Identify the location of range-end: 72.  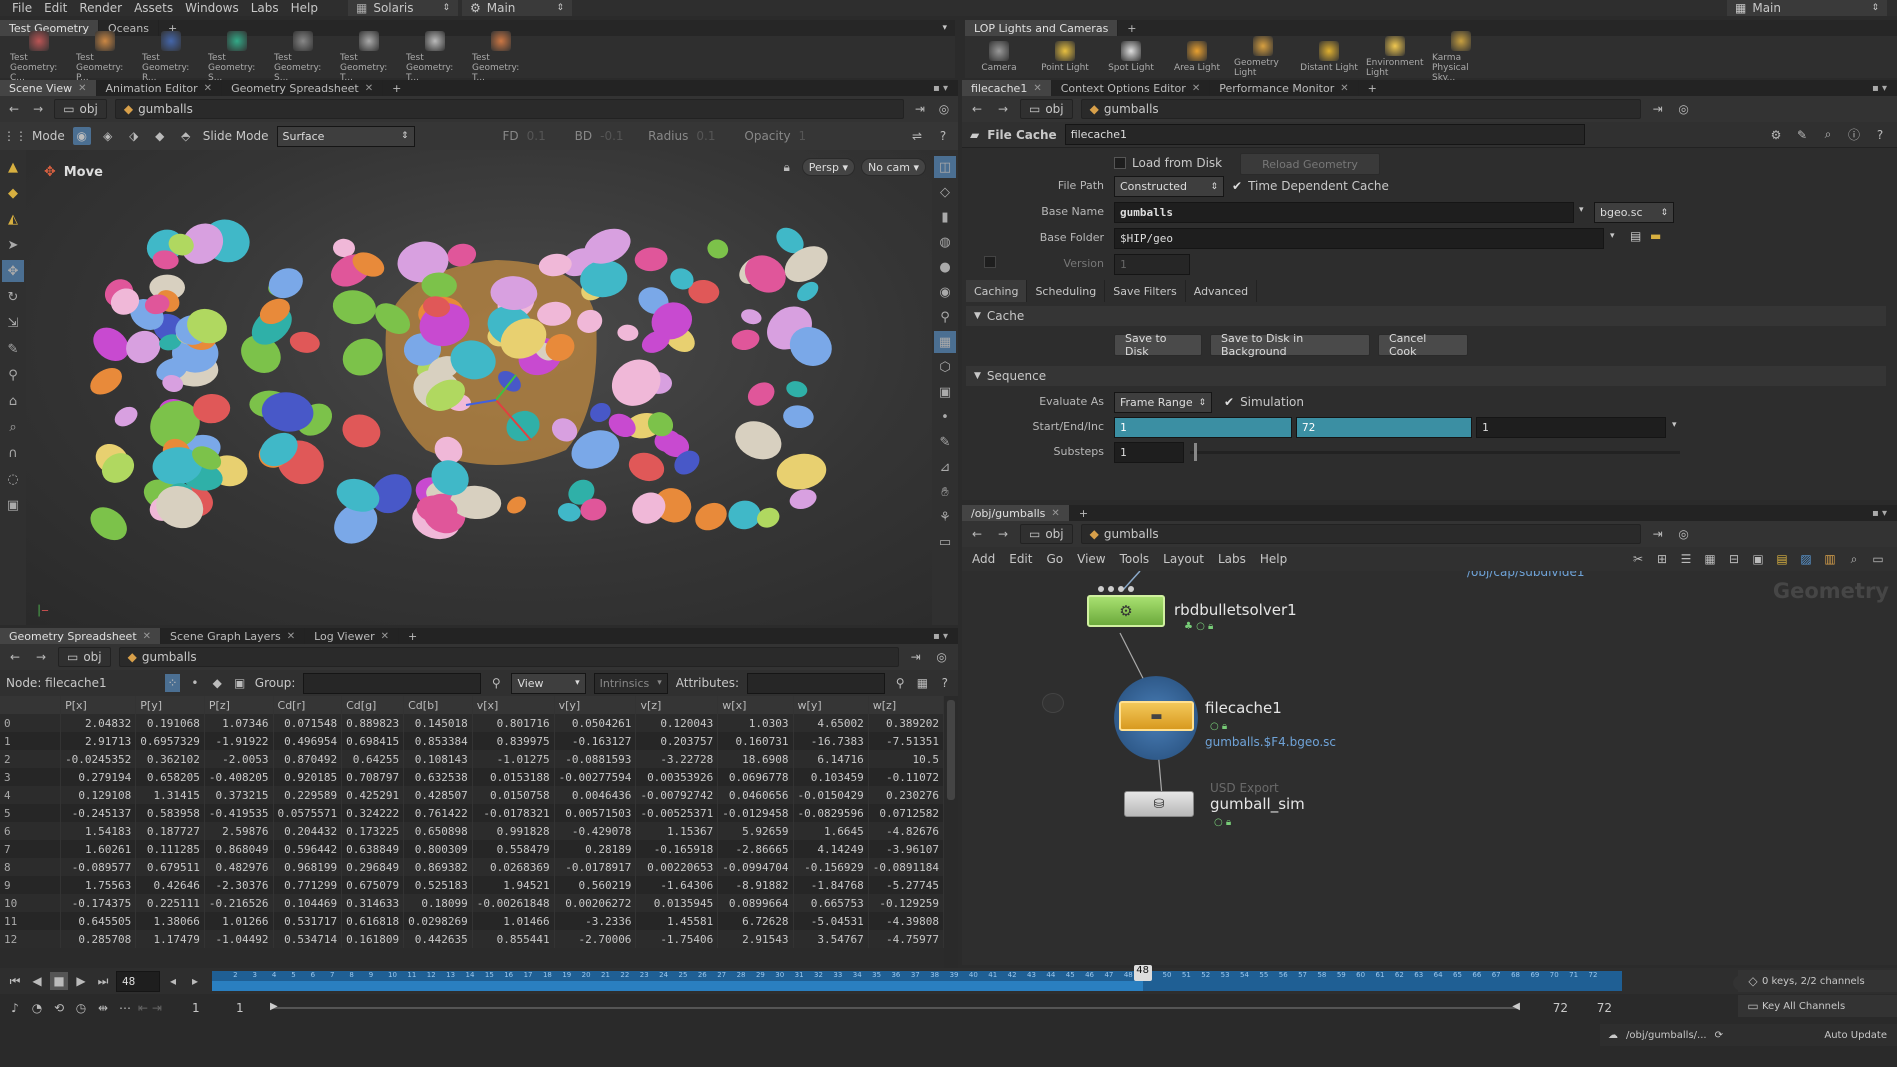
(1546, 1008).